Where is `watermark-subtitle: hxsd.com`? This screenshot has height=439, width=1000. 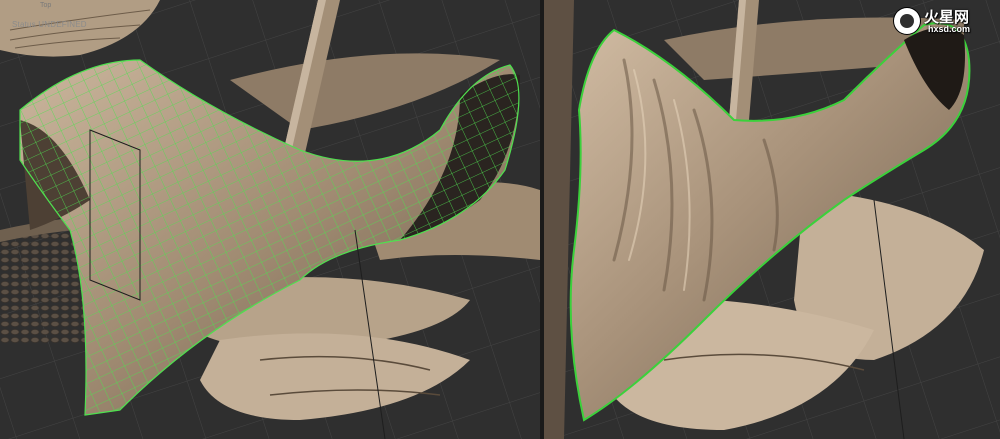 watermark-subtitle: hxsd.com is located at coordinates (949, 29).